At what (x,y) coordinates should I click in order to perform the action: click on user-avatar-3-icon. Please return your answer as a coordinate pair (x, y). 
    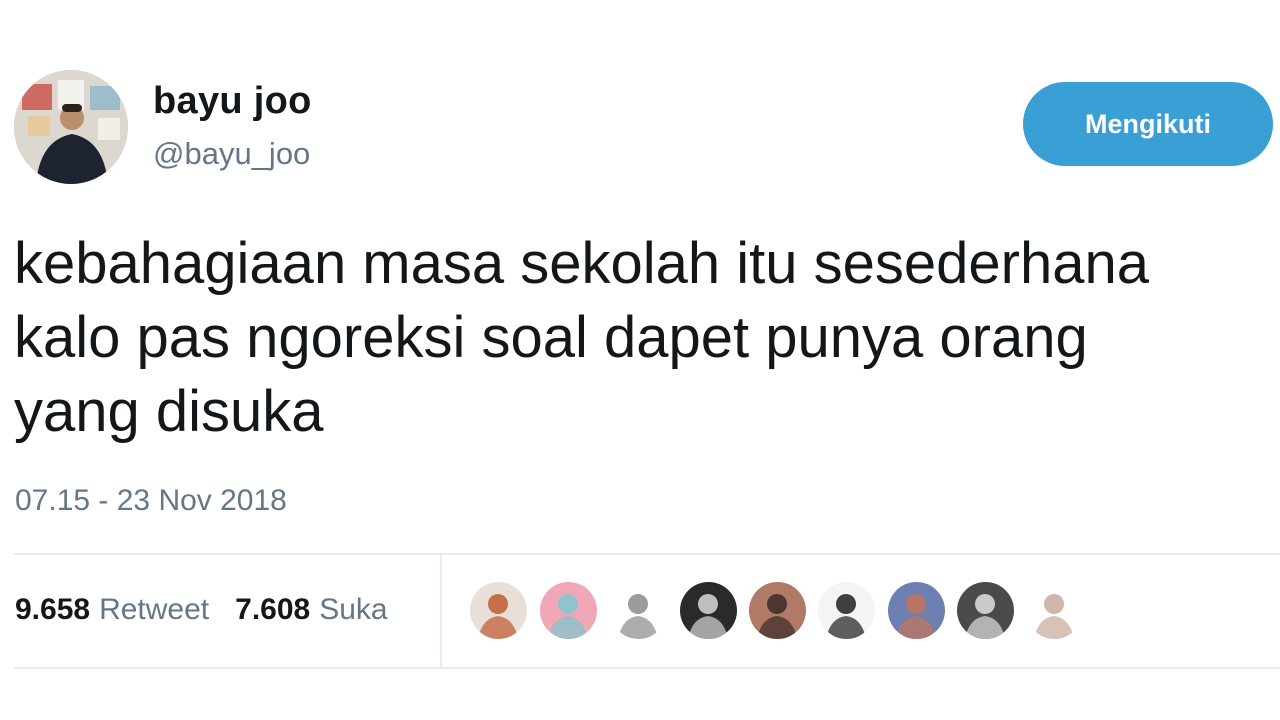
    Looking at the image, I should click on (638, 610).